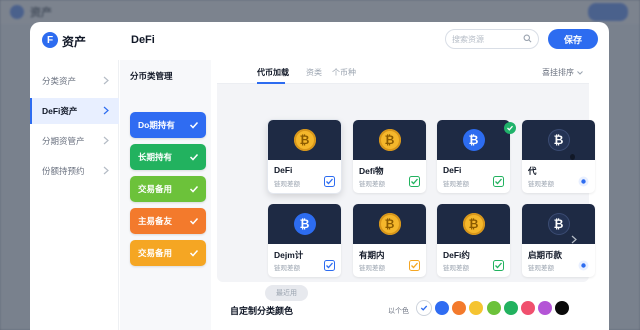 Image resolution: width=640 pixels, height=330 pixels. Describe the element at coordinates (74, 42) in the screenshot. I see `brand-name: 资产` at that location.